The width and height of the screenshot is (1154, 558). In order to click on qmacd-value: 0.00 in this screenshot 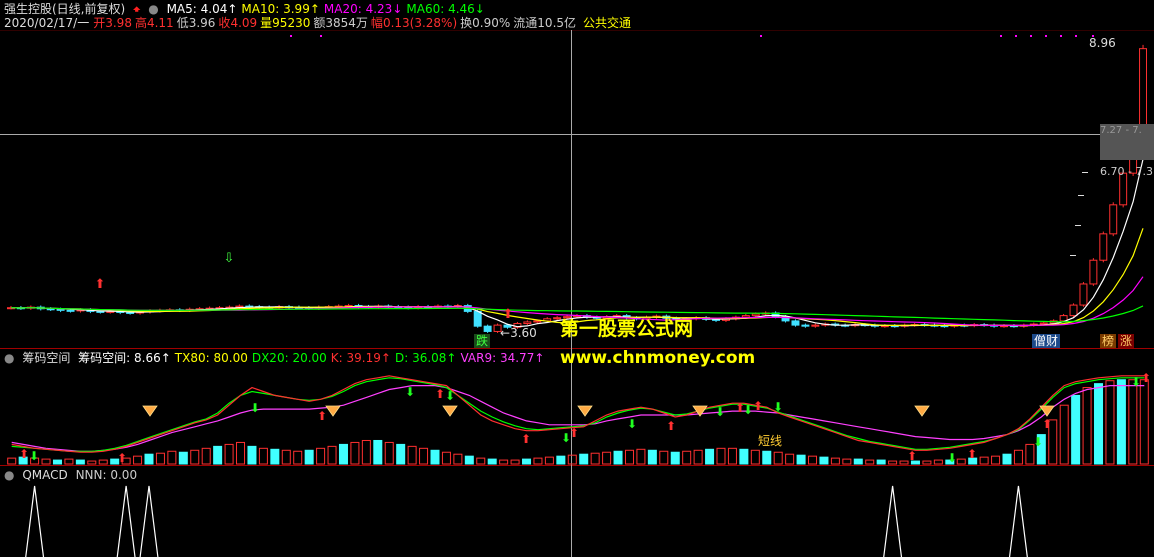, I will do `click(124, 475)`.